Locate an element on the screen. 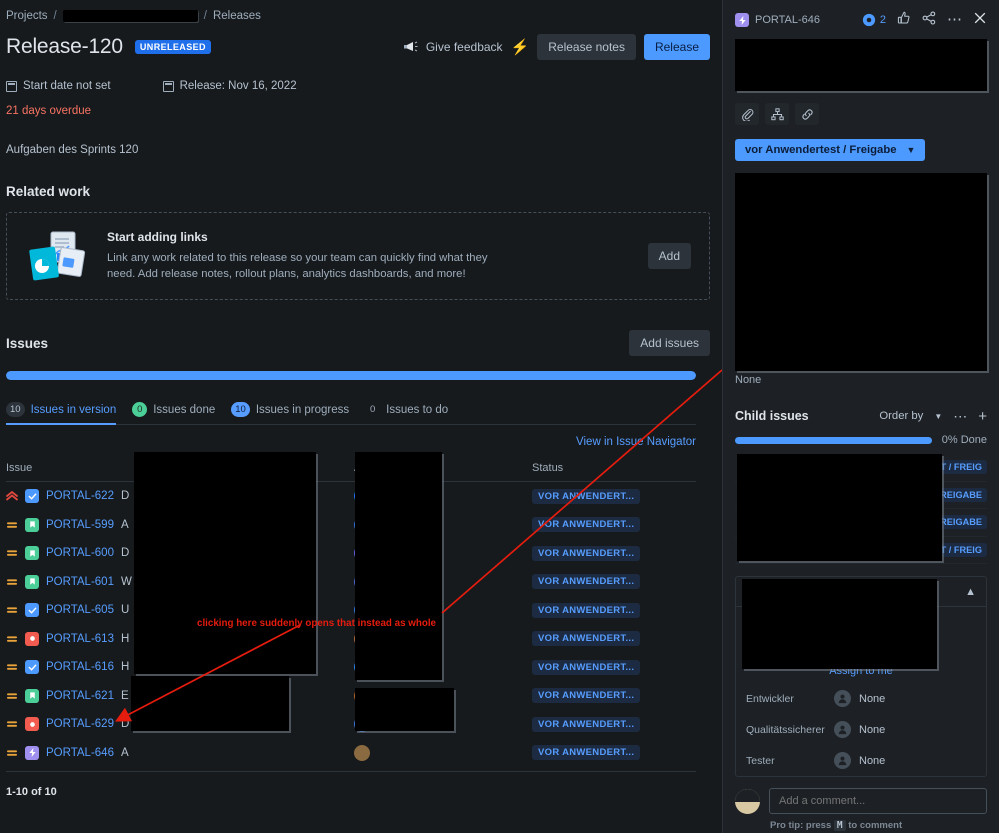  tab-0: 10 Issues in version is located at coordinates (61, 413).